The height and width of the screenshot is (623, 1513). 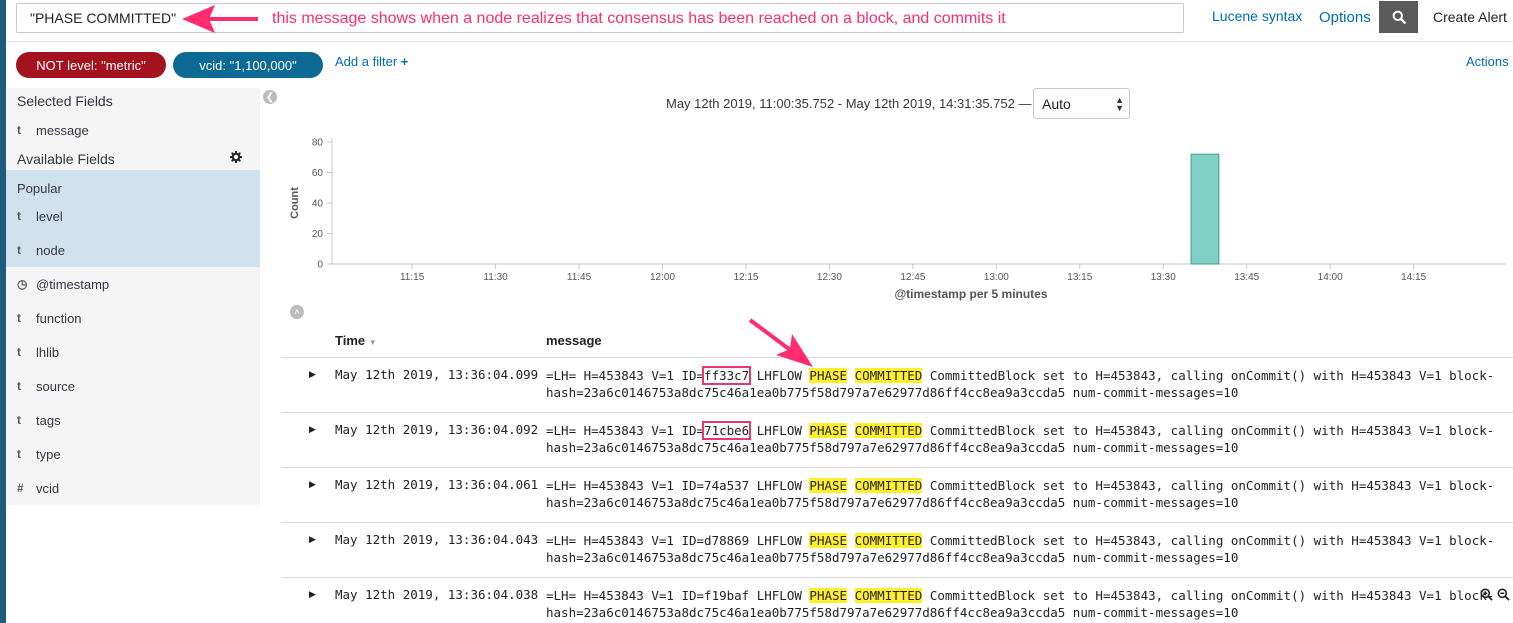 What do you see at coordinates (50, 250) in the screenshot?
I see `field-name: node` at bounding box center [50, 250].